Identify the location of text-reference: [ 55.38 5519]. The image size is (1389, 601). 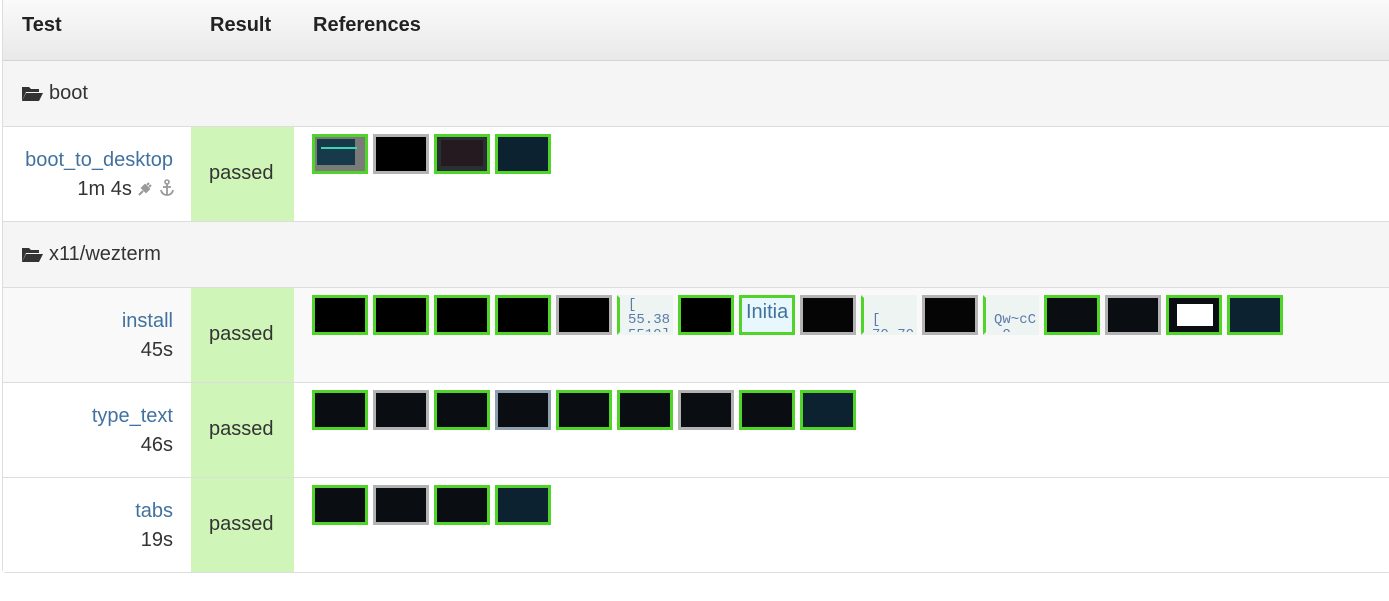
(645, 315).